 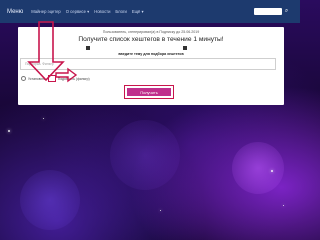 I want to click on down-arrow-icon, so click(x=46, y=51).